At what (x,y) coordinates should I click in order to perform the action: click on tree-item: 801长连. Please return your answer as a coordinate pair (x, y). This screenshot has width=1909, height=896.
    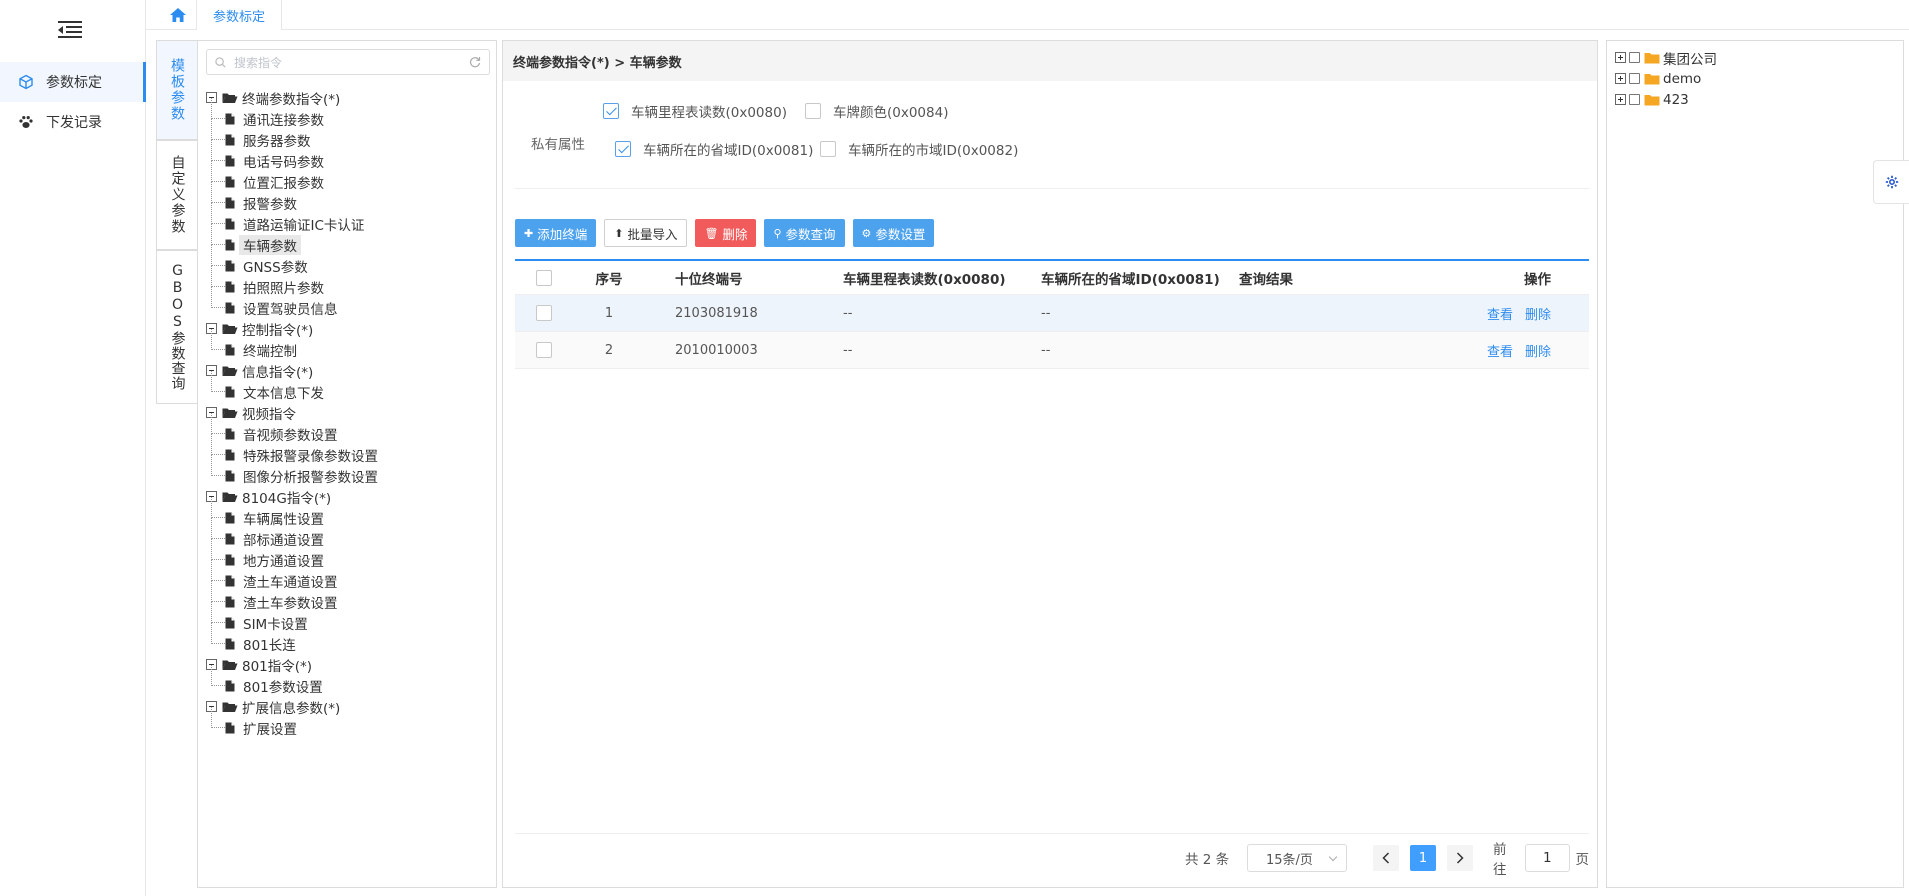
    Looking at the image, I should click on (292, 638).